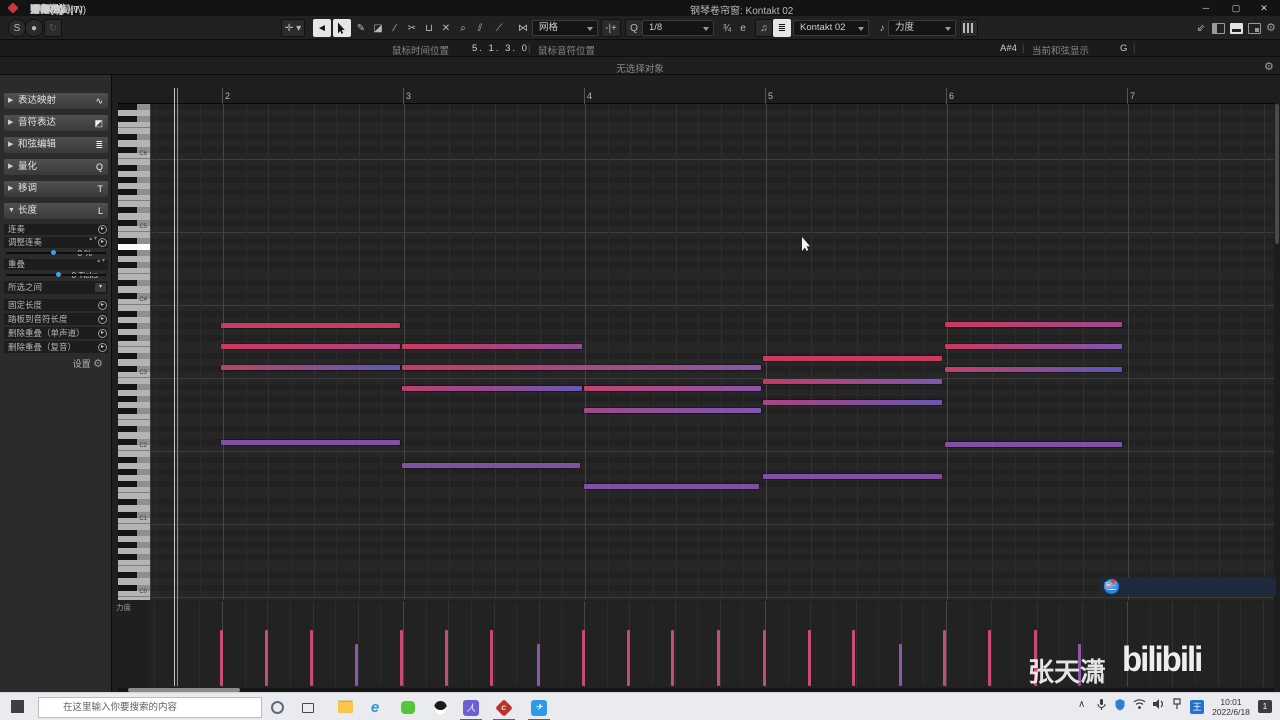 This screenshot has height=720, width=1280. I want to click on quantize-icon: Q, so click(634, 28).